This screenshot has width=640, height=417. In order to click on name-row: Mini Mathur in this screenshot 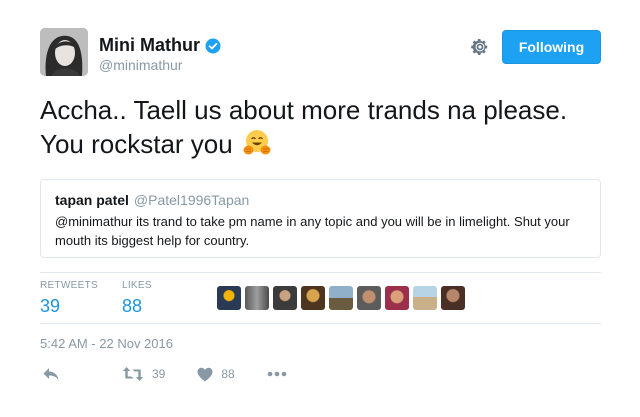, I will do `click(160, 45)`.